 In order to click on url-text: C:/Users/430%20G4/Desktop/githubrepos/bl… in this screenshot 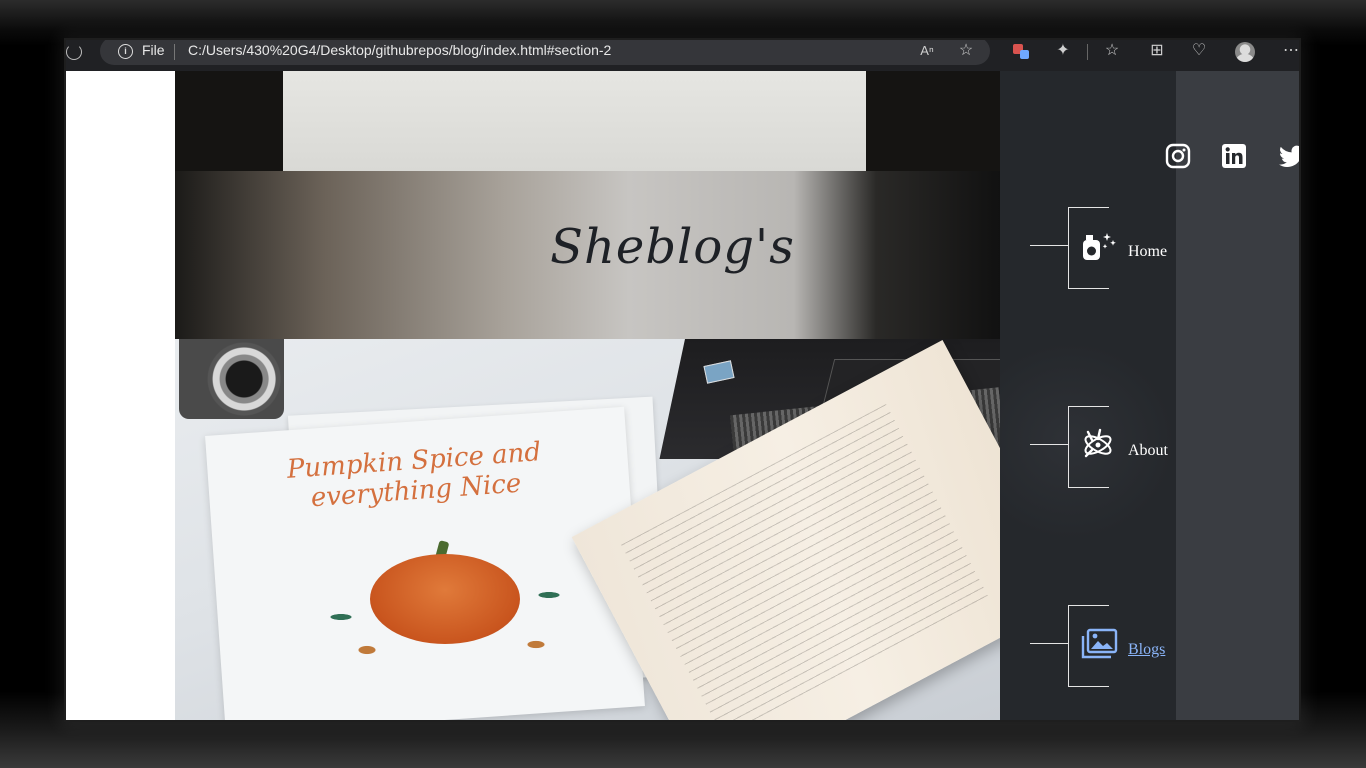, I will do `click(399, 50)`.